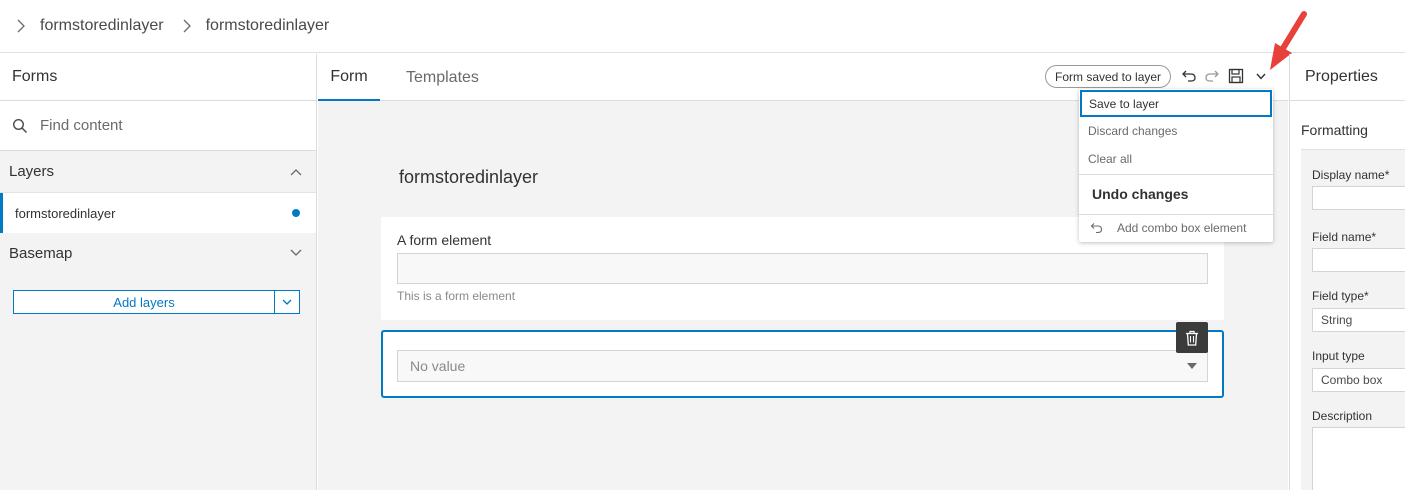 The height and width of the screenshot is (490, 1405). Describe the element at coordinates (268, 26) in the screenshot. I see `breadcrumb-item-layer: formstoredinlayer` at that location.